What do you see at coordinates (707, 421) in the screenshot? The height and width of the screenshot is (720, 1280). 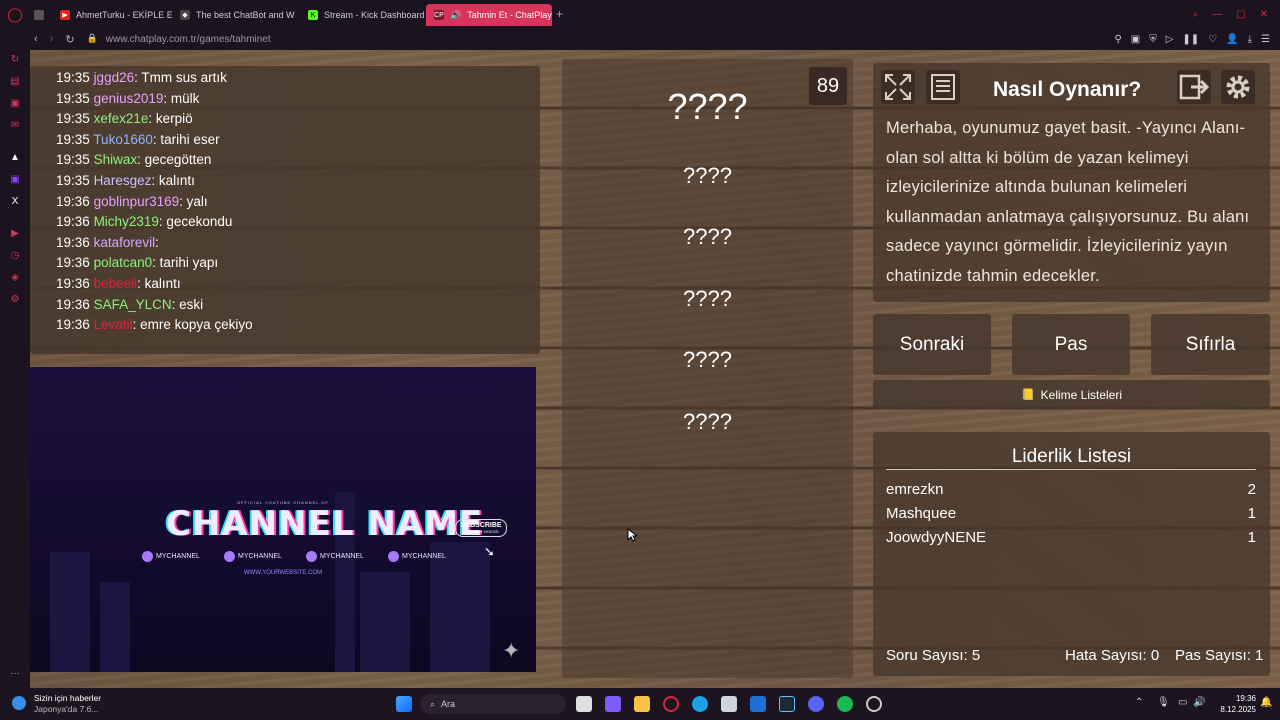 I see `forbidden-word: ????` at bounding box center [707, 421].